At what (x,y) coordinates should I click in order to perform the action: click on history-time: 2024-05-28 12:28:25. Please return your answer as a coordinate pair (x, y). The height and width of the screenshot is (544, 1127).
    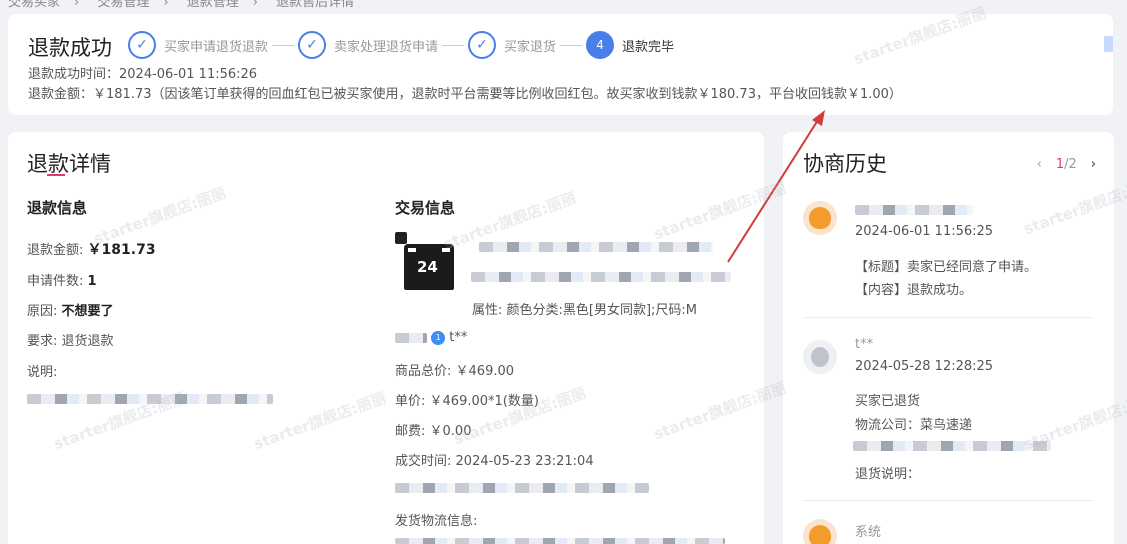
    Looking at the image, I should click on (924, 366).